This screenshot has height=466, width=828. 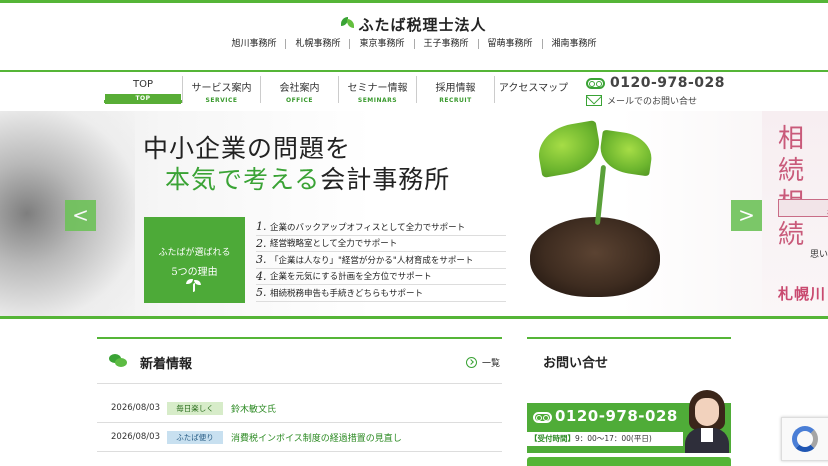 I want to click on reason-item: 5. 相続税務申告も手続きどちらもサポート, so click(x=381, y=293).